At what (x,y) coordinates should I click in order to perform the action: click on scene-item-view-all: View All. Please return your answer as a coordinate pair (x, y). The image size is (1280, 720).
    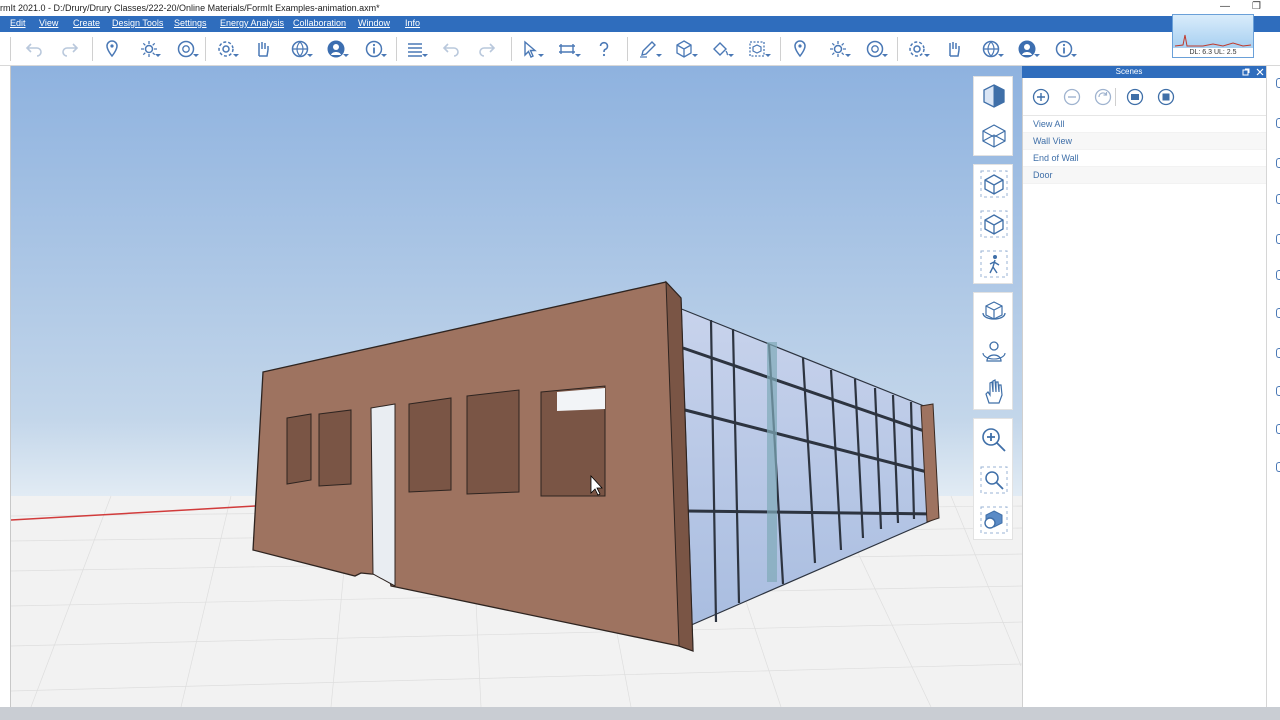
    Looking at the image, I should click on (1145, 124).